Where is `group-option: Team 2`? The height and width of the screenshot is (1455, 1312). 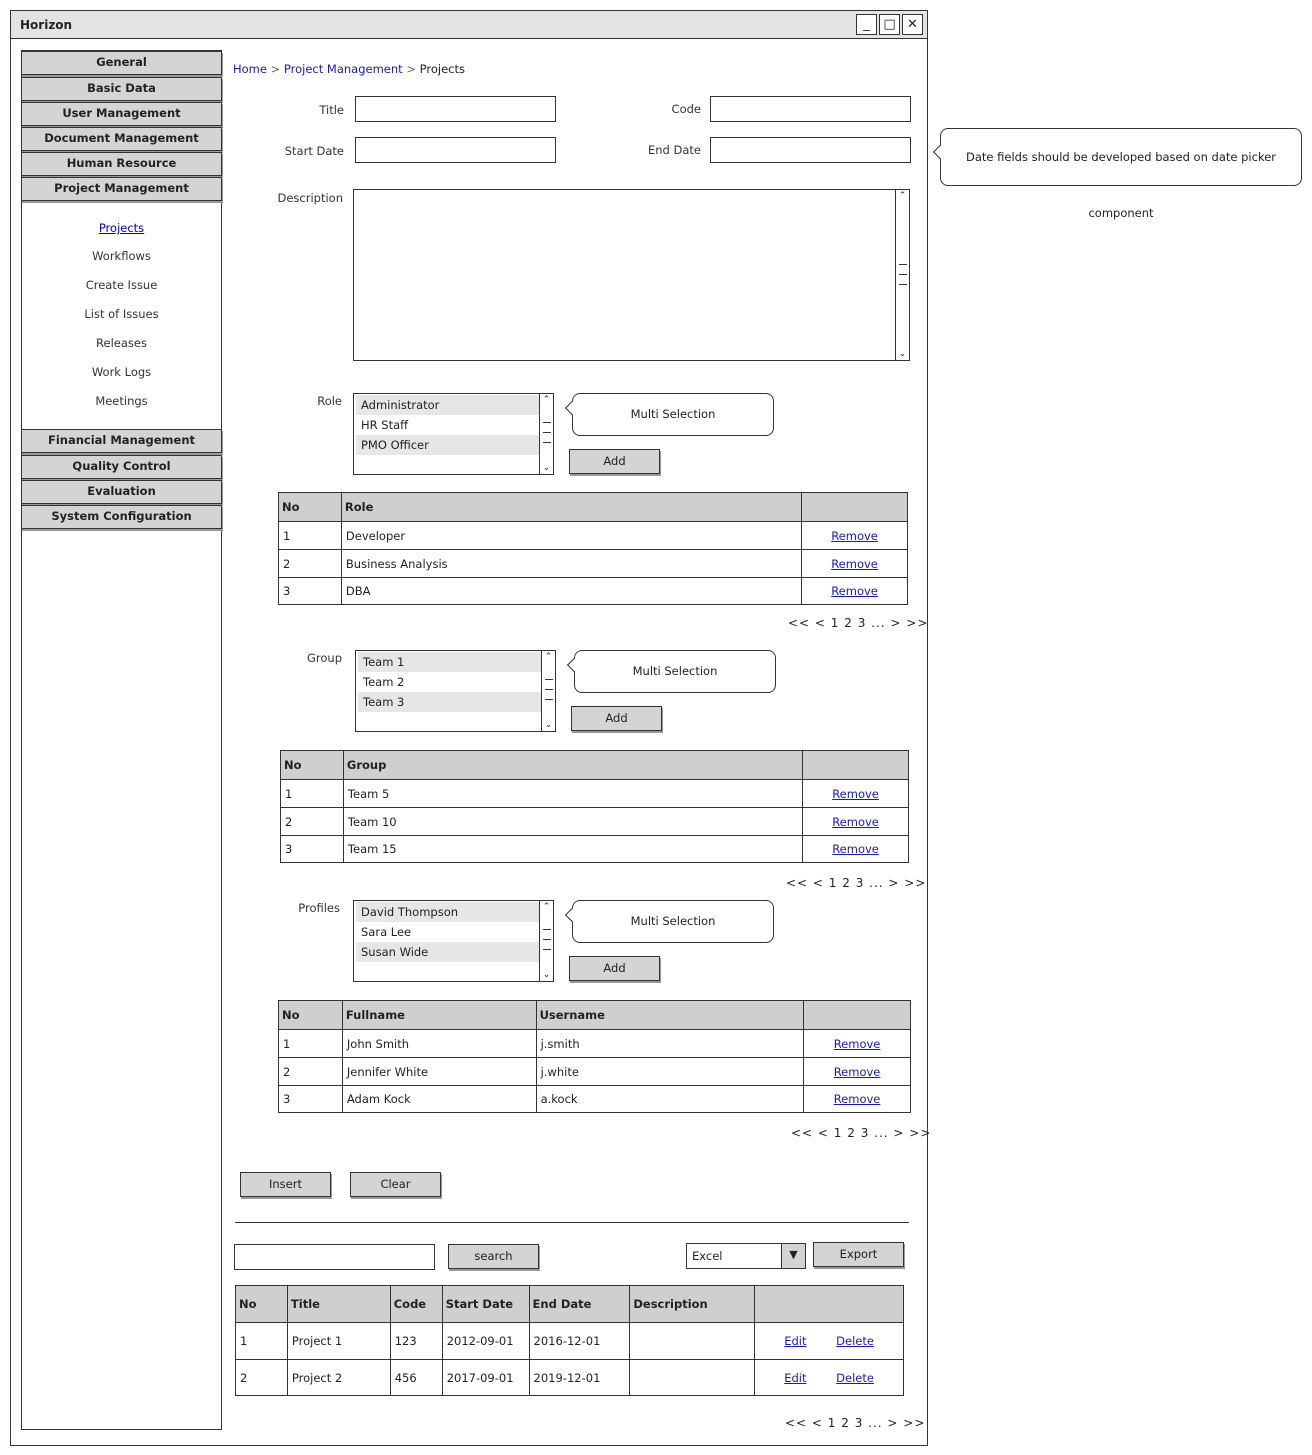
group-option: Team 2 is located at coordinates (449, 682).